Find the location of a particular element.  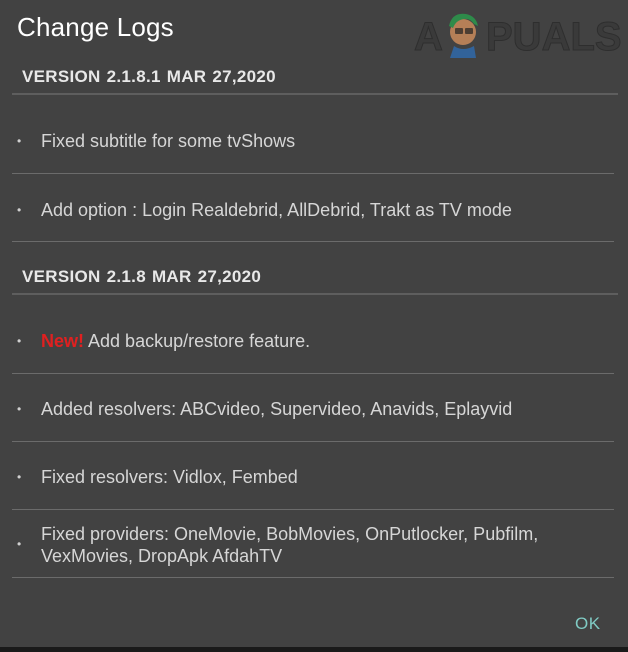

dialog-title: Change Logs is located at coordinates (95, 27).